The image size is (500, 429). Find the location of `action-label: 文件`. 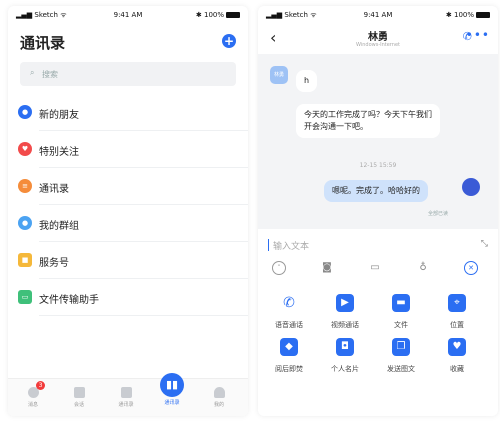

action-label: 文件 is located at coordinates (401, 325).